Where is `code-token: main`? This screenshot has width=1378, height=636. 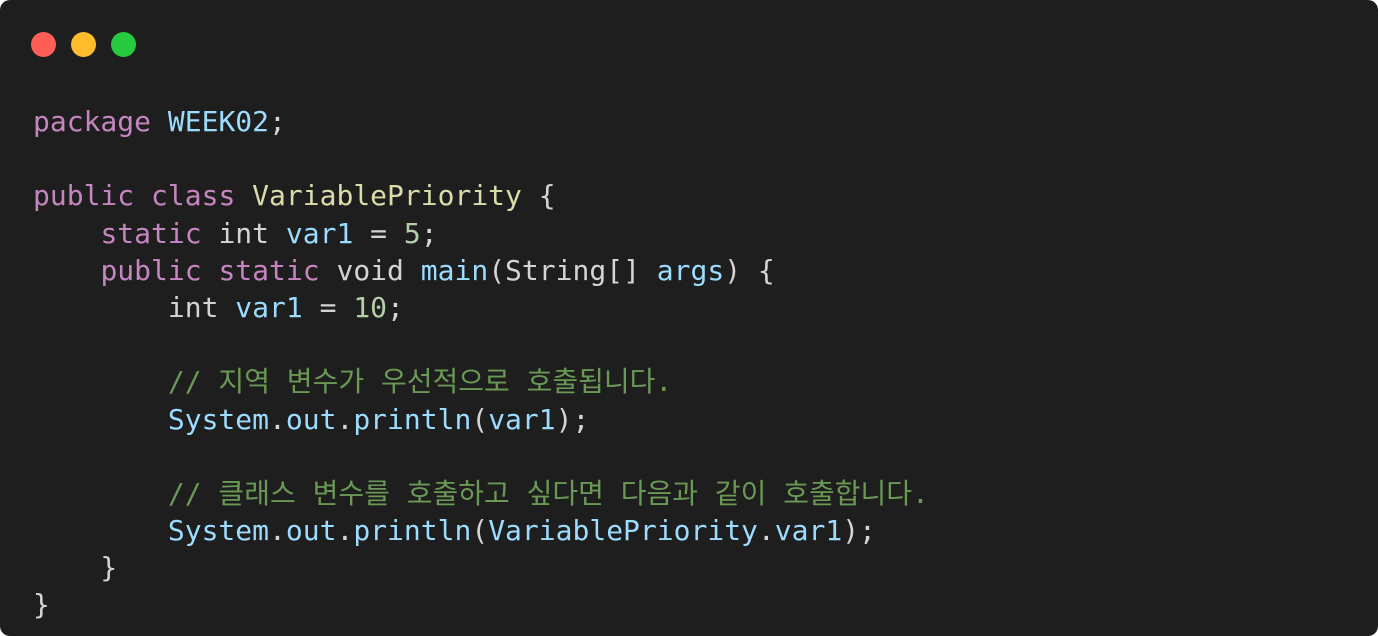 code-token: main is located at coordinates (454, 270).